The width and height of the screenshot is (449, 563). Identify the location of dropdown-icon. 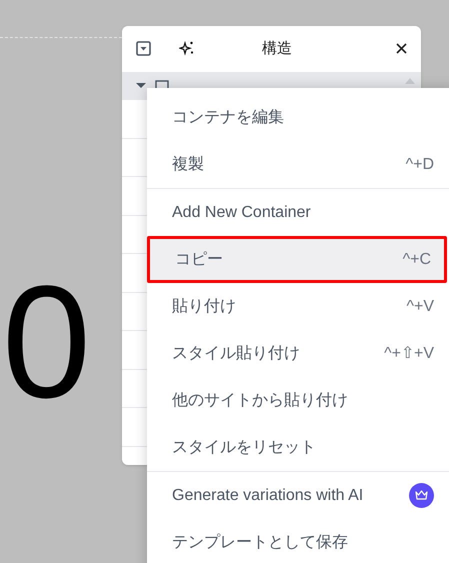
(143, 48).